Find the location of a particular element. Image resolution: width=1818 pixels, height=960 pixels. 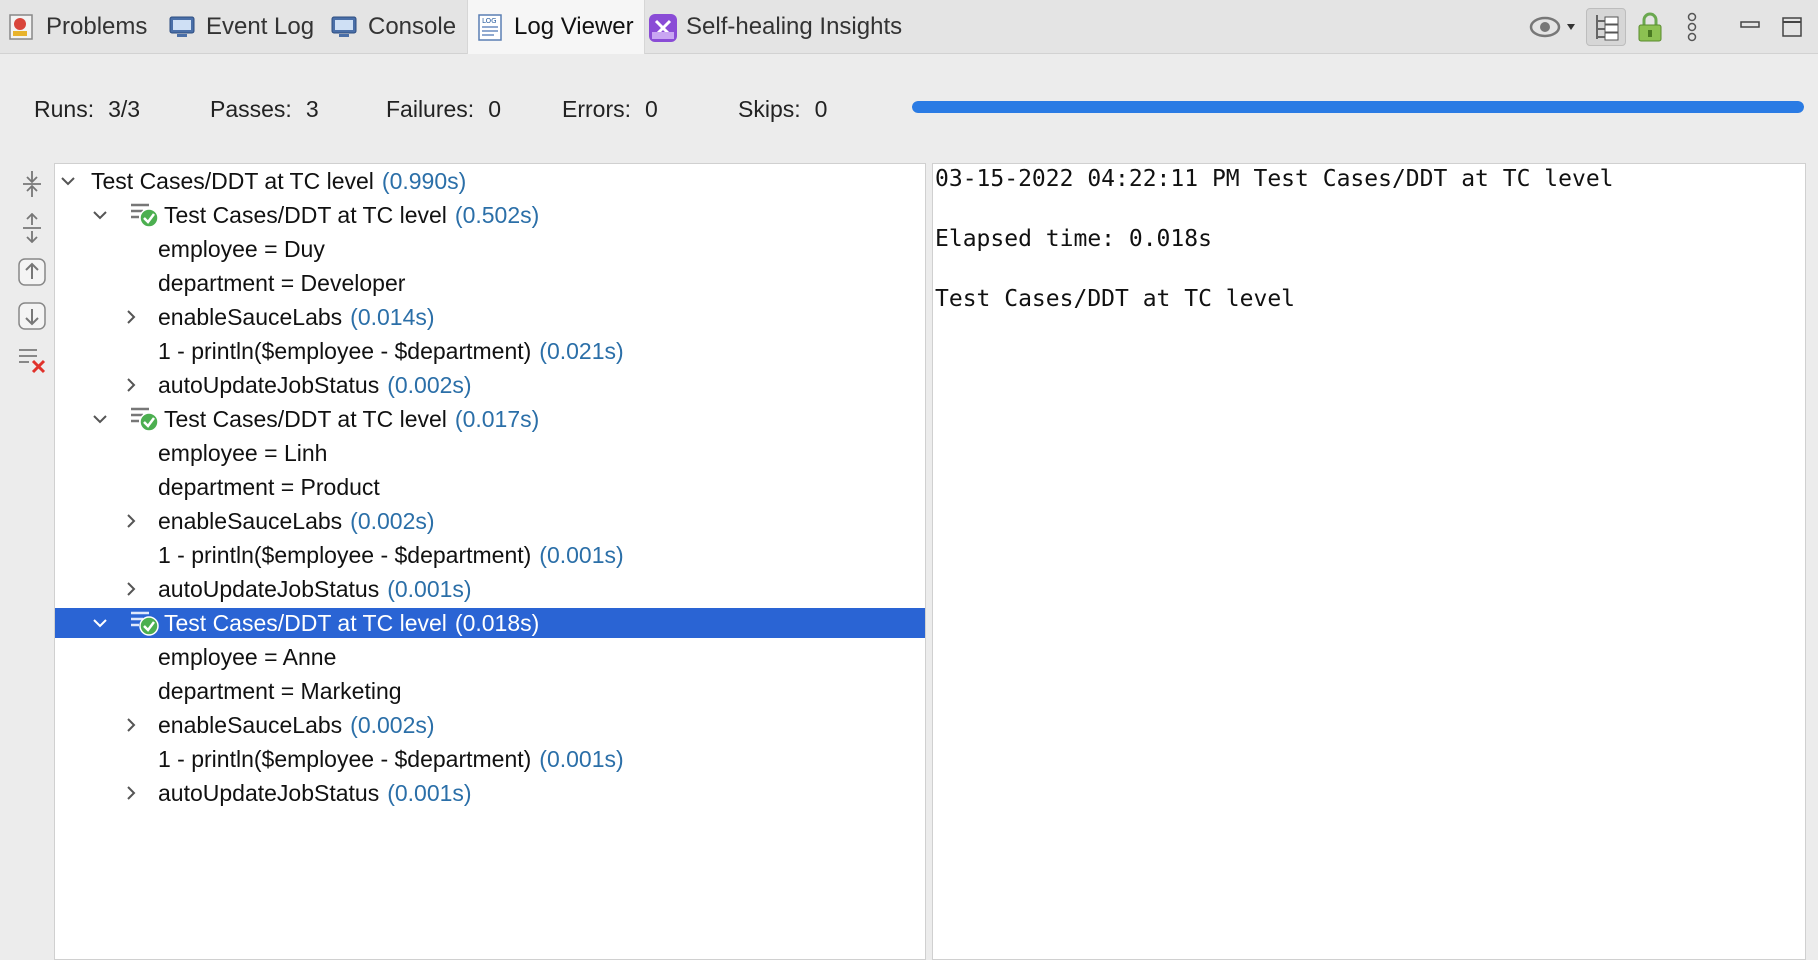

view-menu-button is located at coordinates (1692, 27).